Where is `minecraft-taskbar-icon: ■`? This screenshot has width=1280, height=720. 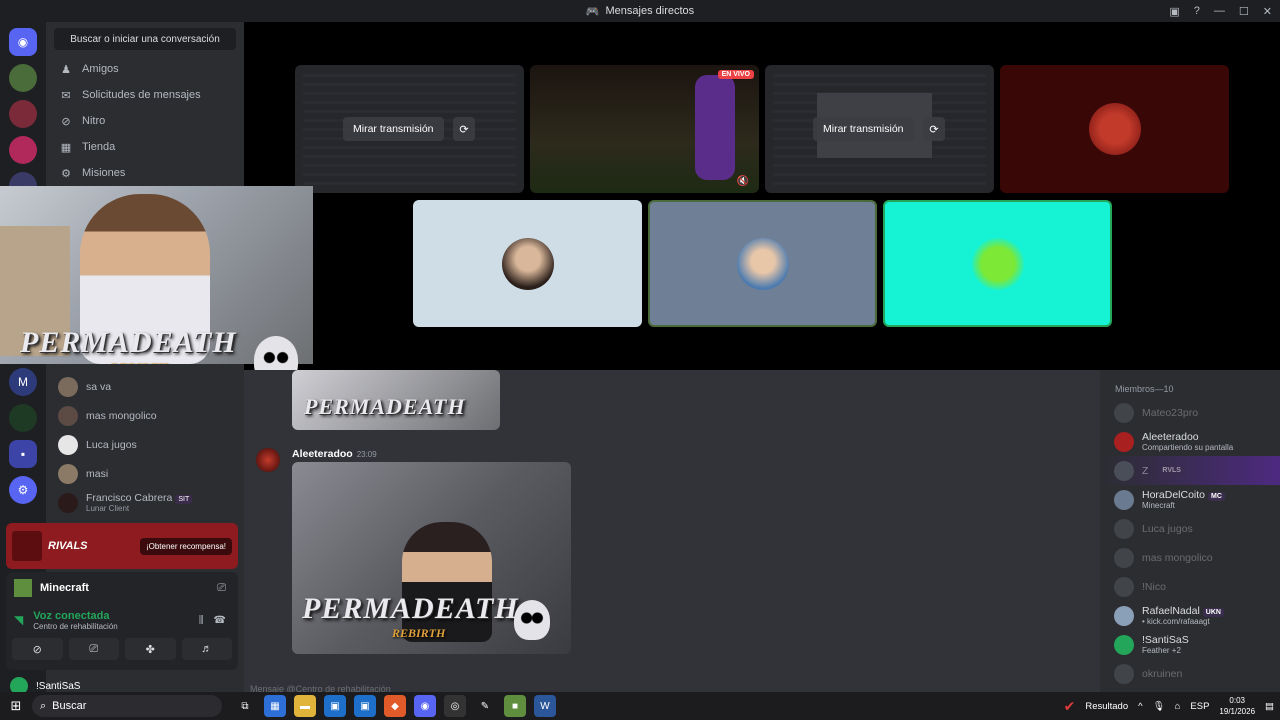
minecraft-taskbar-icon: ■ is located at coordinates (515, 706).